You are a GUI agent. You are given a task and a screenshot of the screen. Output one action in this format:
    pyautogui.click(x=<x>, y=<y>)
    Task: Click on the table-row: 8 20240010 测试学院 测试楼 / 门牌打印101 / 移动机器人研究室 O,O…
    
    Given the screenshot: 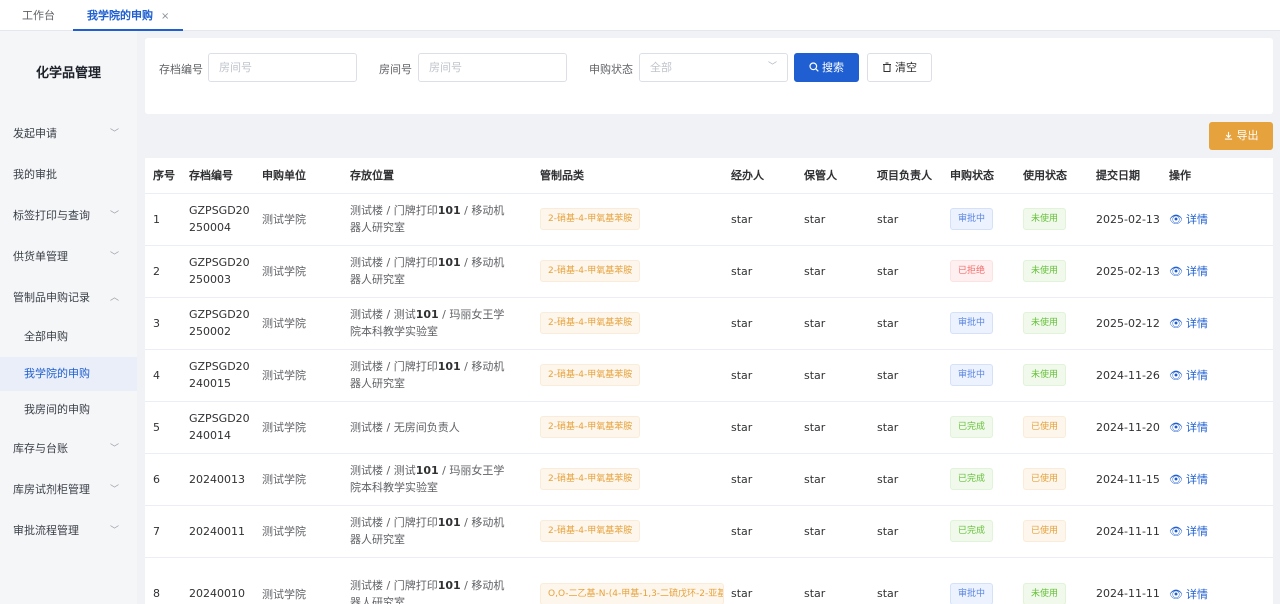 What is the action you would take?
    pyautogui.click(x=709, y=580)
    